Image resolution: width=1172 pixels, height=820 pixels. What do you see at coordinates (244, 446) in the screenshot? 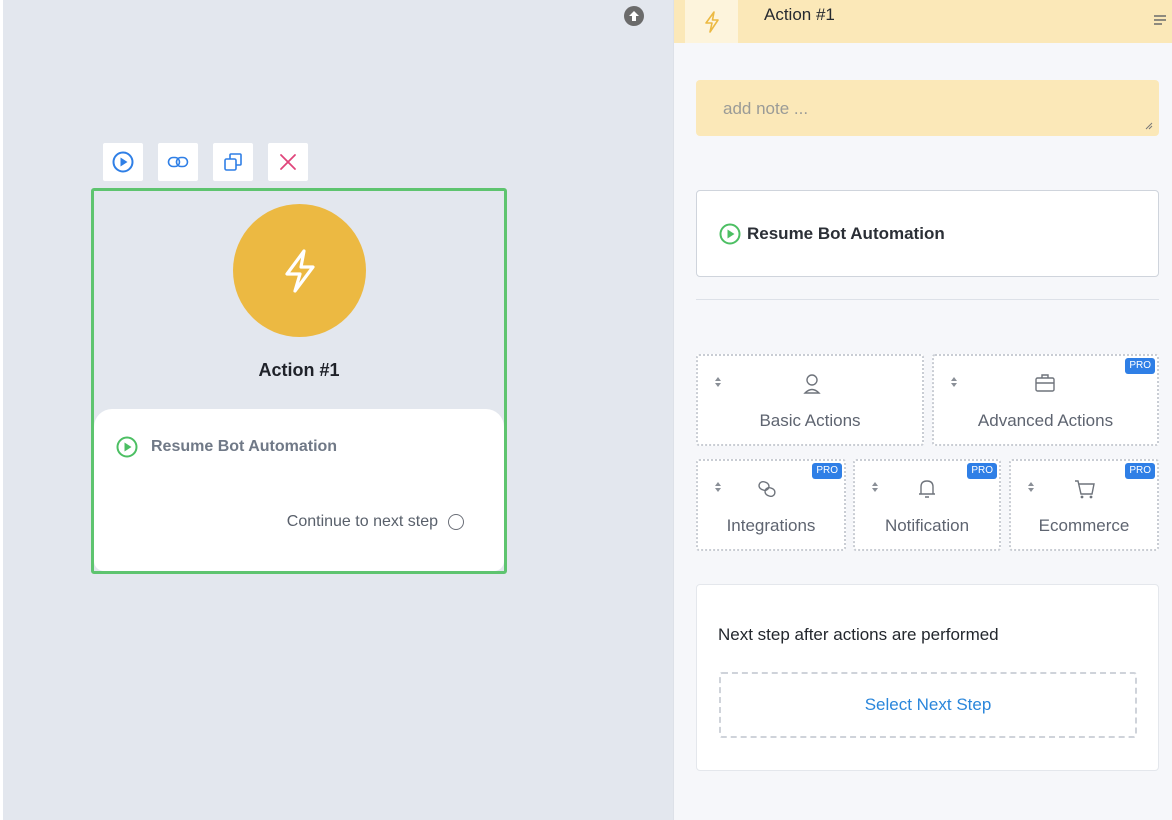
I see `node-action-label: Resume Bot Automation` at bounding box center [244, 446].